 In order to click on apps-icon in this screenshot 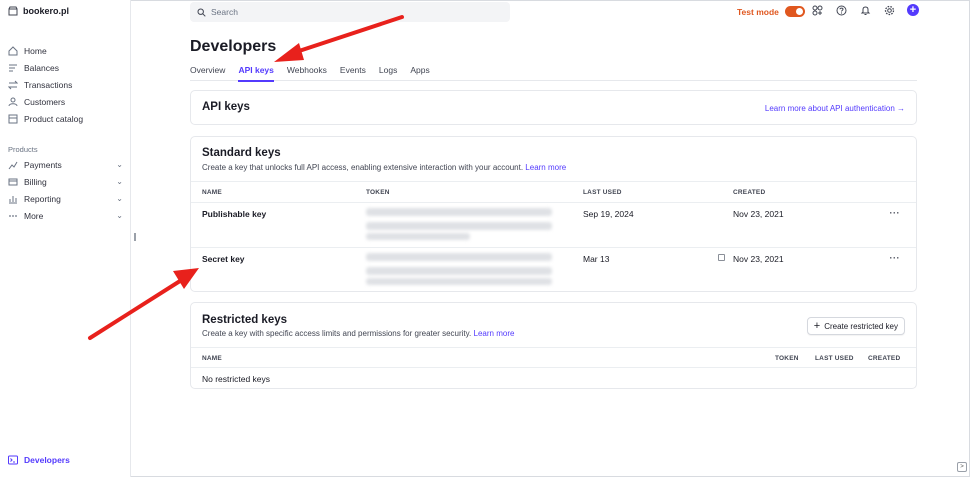, I will do `click(817, 10)`.